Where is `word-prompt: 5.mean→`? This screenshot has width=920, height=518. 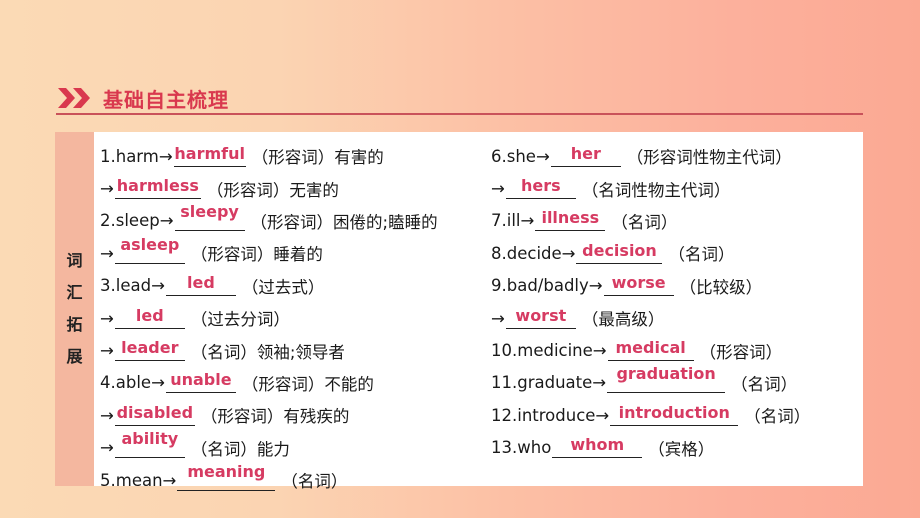
word-prompt: 5.mean→ is located at coordinates (138, 480).